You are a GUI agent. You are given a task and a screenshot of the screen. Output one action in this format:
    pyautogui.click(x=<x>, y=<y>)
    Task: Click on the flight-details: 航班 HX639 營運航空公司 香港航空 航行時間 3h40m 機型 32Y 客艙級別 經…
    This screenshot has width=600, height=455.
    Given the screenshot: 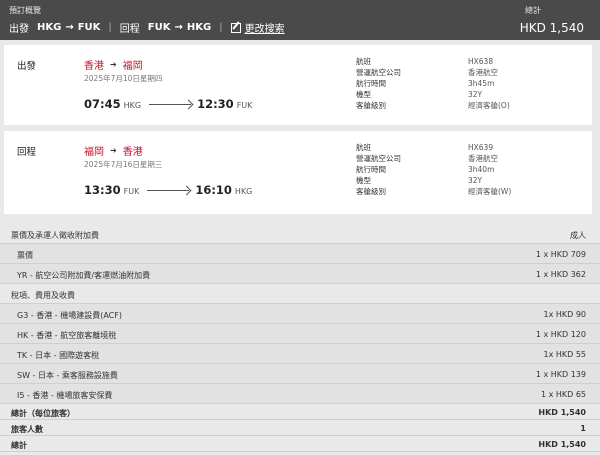 What is the action you would take?
    pyautogui.click(x=433, y=169)
    